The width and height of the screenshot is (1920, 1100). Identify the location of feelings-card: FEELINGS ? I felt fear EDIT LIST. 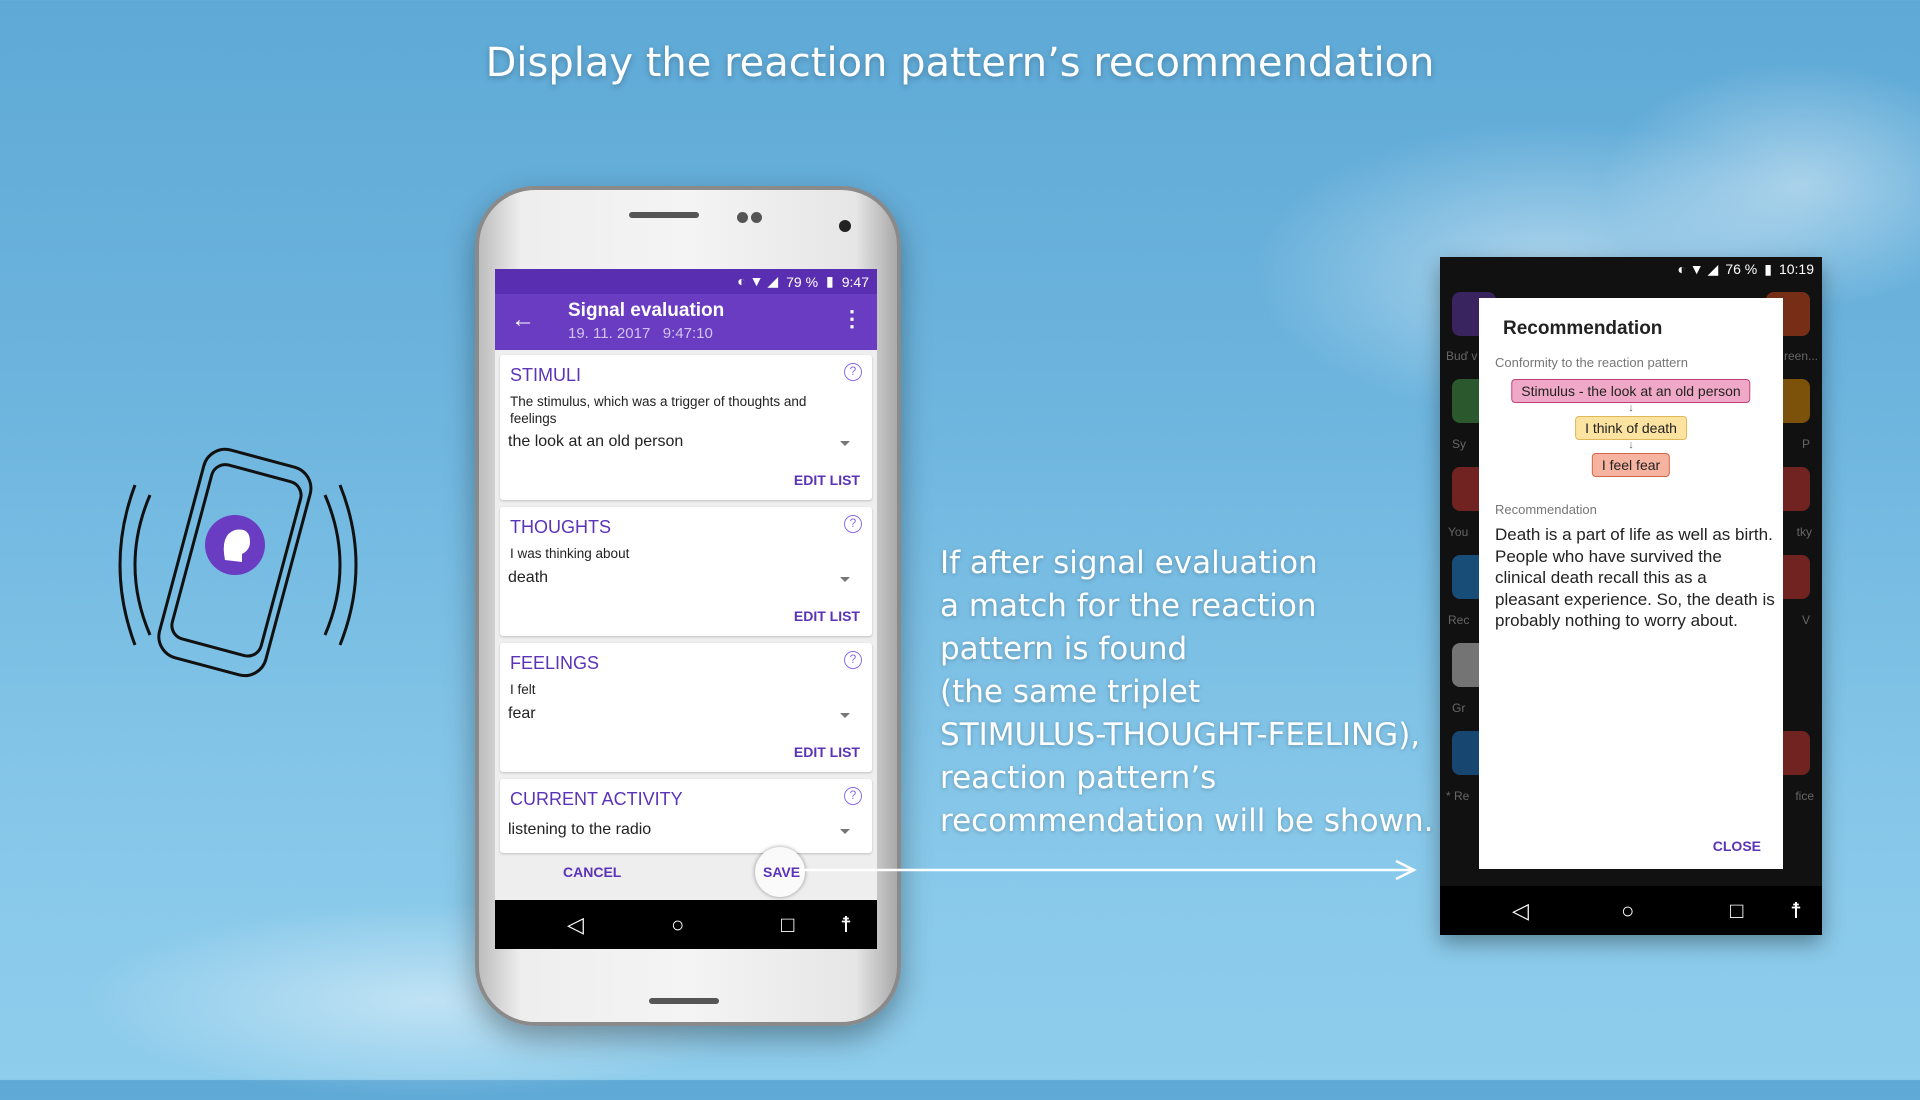
(686, 707).